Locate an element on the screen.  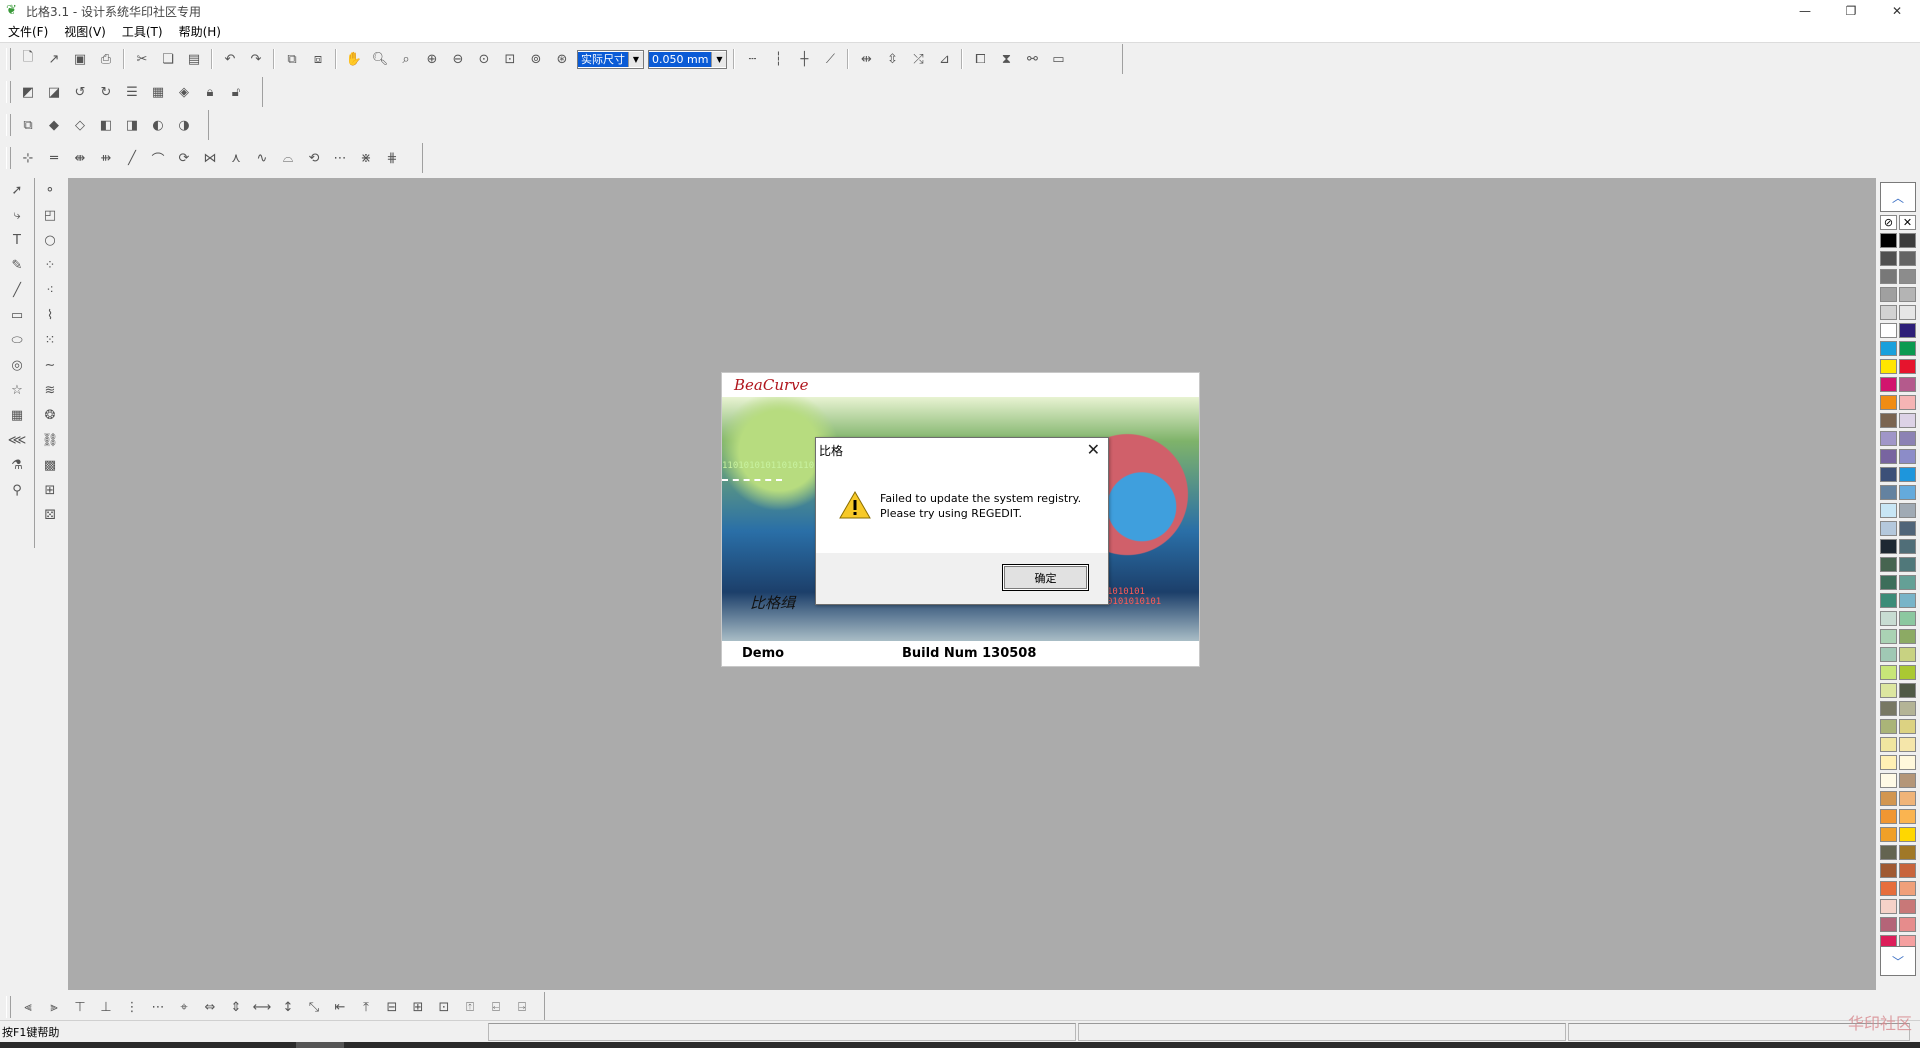
open-file-icon: ↗ is located at coordinates (54, 59).